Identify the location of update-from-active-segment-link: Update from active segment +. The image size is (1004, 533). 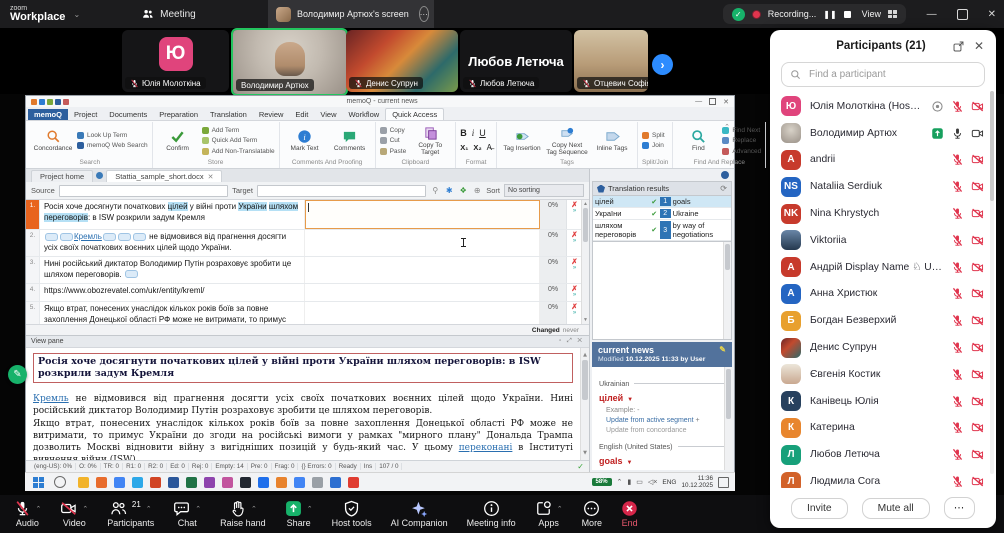
(665, 421).